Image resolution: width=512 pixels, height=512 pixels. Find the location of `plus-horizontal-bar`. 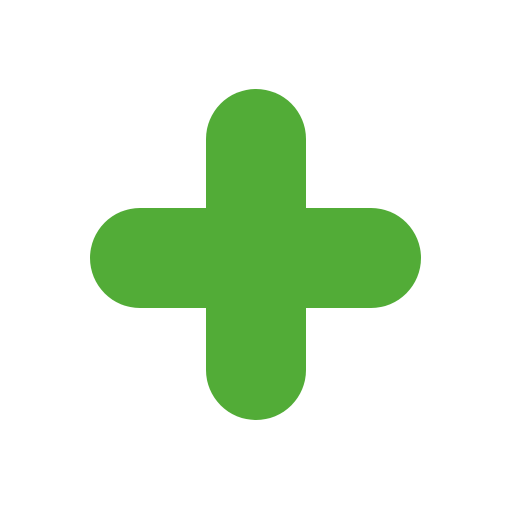

plus-horizontal-bar is located at coordinates (255, 258).